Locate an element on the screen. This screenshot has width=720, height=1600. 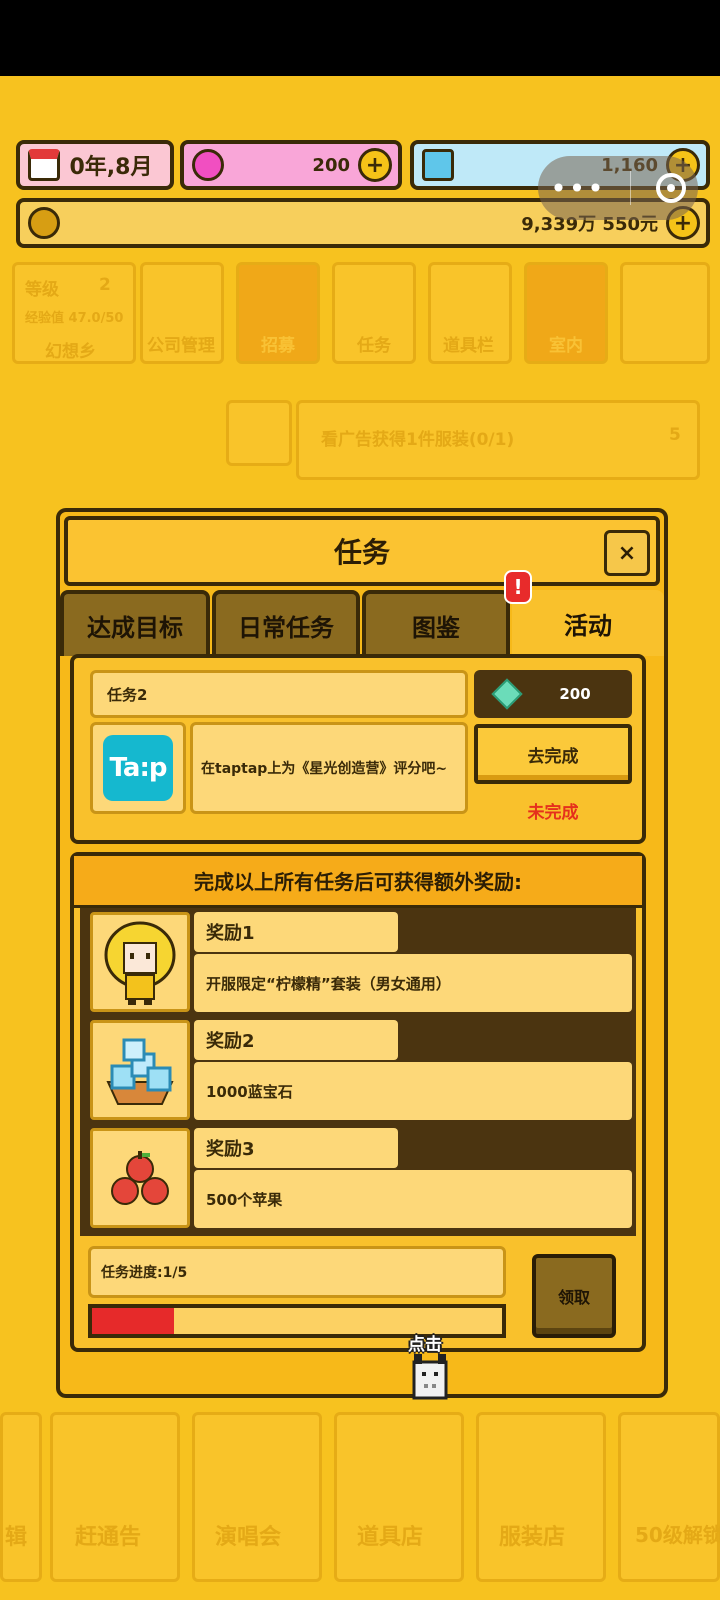
city-name: 幻想乡 is located at coordinates (70, 352).